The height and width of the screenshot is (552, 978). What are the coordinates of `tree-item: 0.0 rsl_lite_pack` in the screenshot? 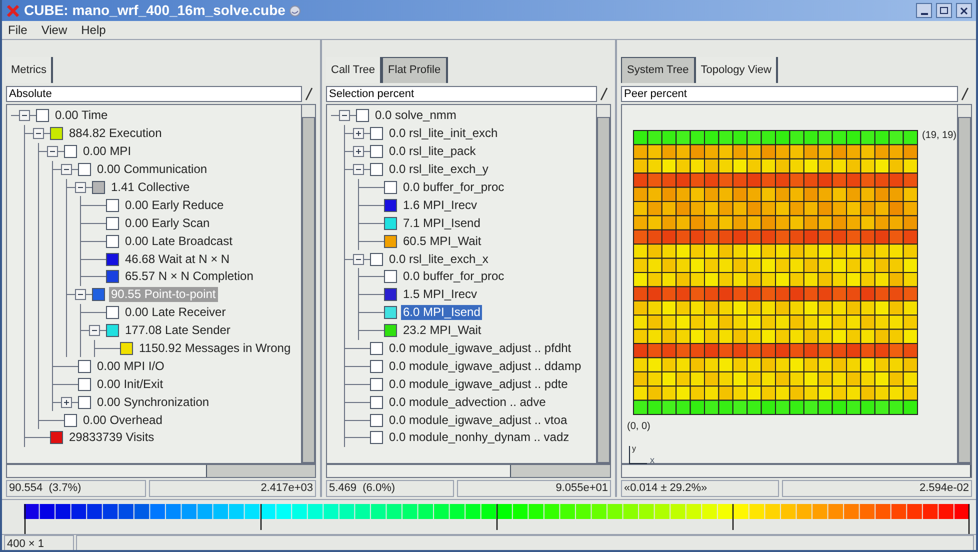 It's located at (432, 152).